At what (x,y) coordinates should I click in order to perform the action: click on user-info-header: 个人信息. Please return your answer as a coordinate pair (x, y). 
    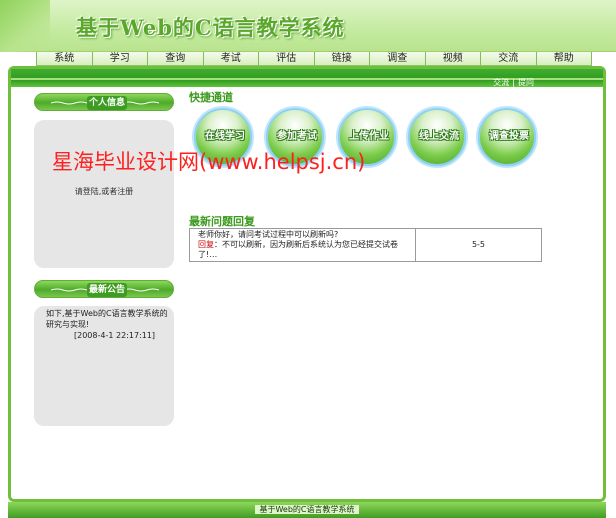
    Looking at the image, I should click on (104, 102).